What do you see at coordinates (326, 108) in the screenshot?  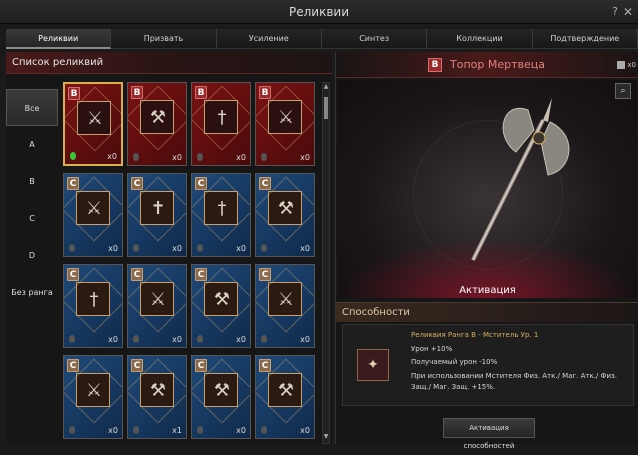 I see `scroll-thumb` at bounding box center [326, 108].